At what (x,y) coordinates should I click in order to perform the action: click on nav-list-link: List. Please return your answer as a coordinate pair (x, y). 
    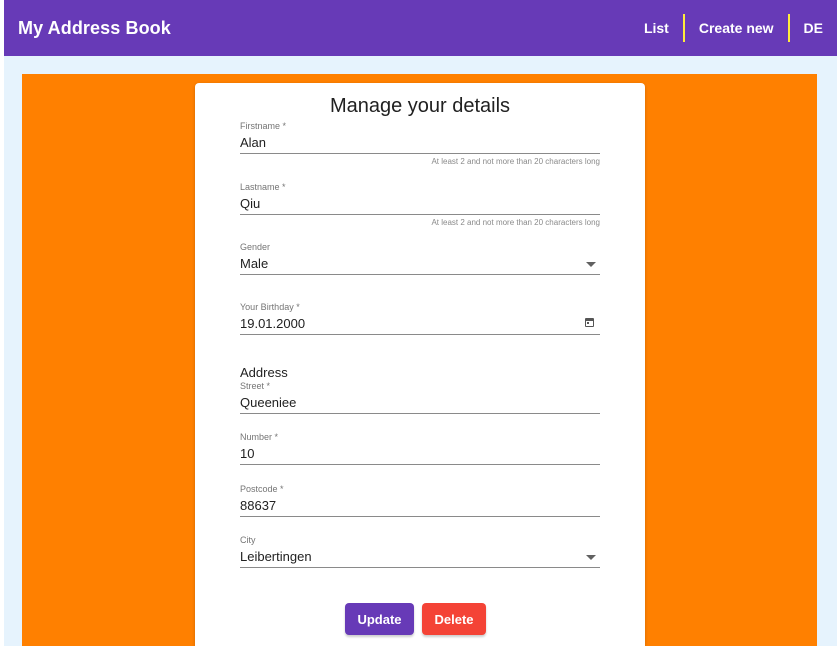
    Looking at the image, I should click on (656, 28).